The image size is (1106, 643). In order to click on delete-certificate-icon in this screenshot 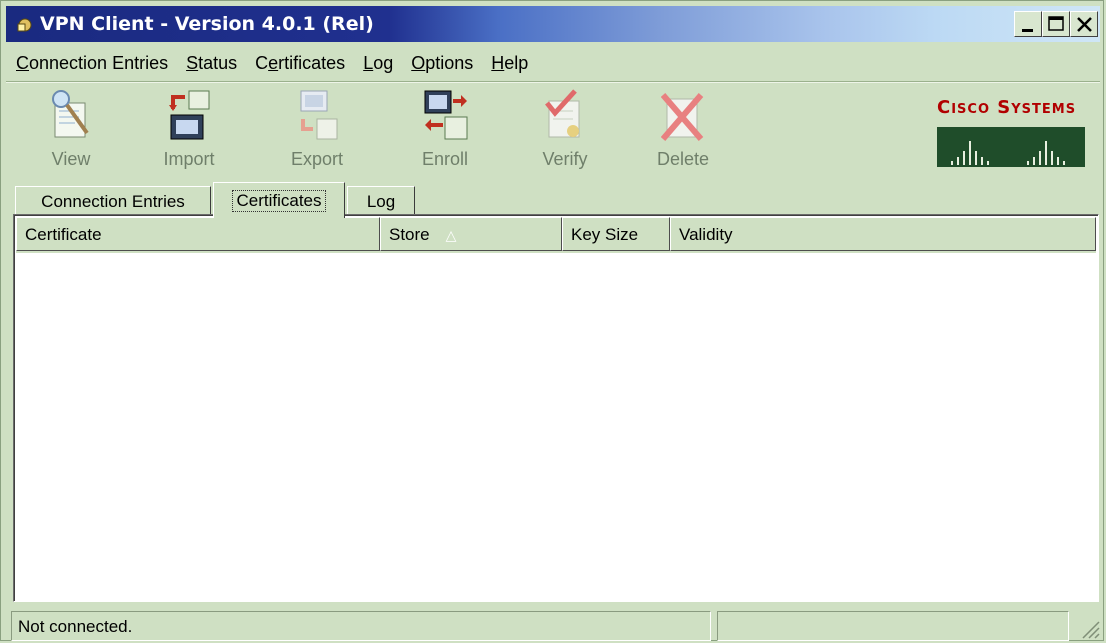, I will do `click(682, 117)`.